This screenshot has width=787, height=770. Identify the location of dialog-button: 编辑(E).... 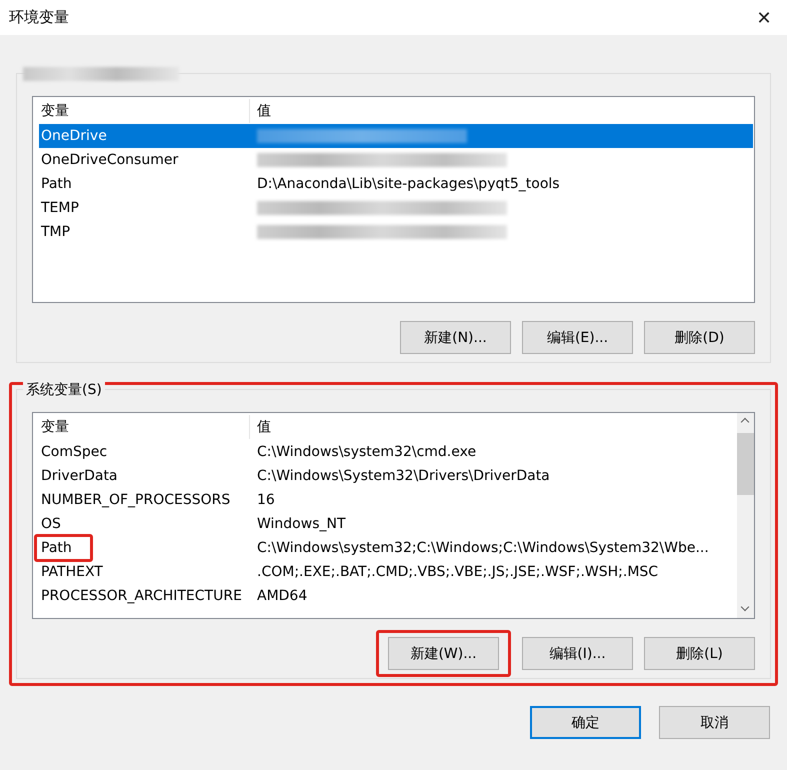
(577, 337).